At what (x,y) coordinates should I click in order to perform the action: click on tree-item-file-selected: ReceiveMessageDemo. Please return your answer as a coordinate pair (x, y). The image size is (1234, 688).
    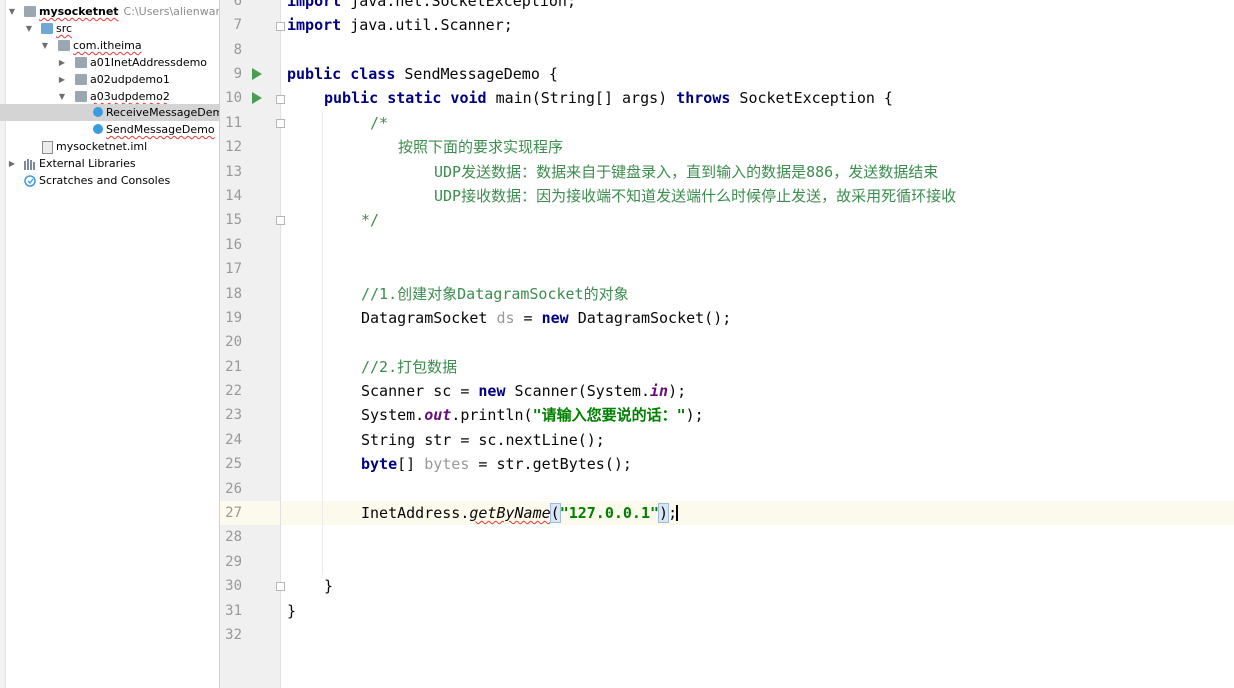
    Looking at the image, I should click on (109, 112).